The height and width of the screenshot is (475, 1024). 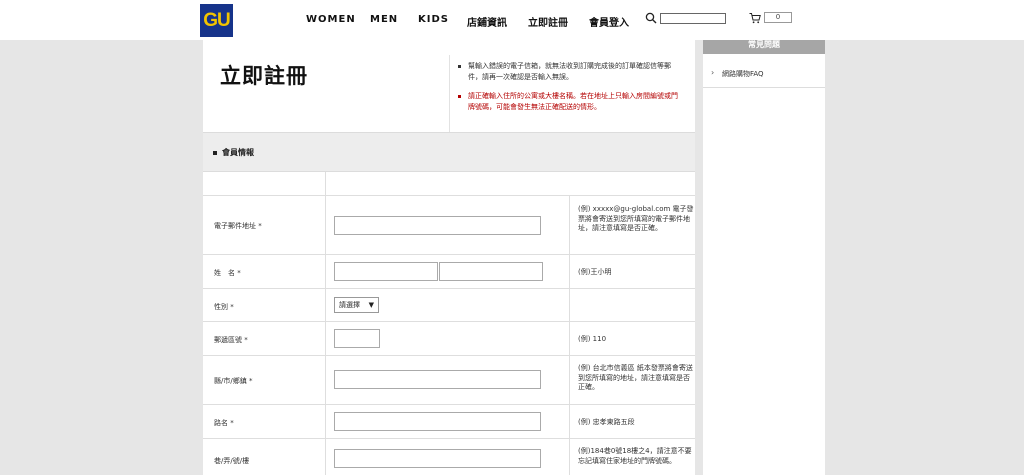 What do you see at coordinates (592, 339) in the screenshot?
I see `postal-hint: (例) 110` at bounding box center [592, 339].